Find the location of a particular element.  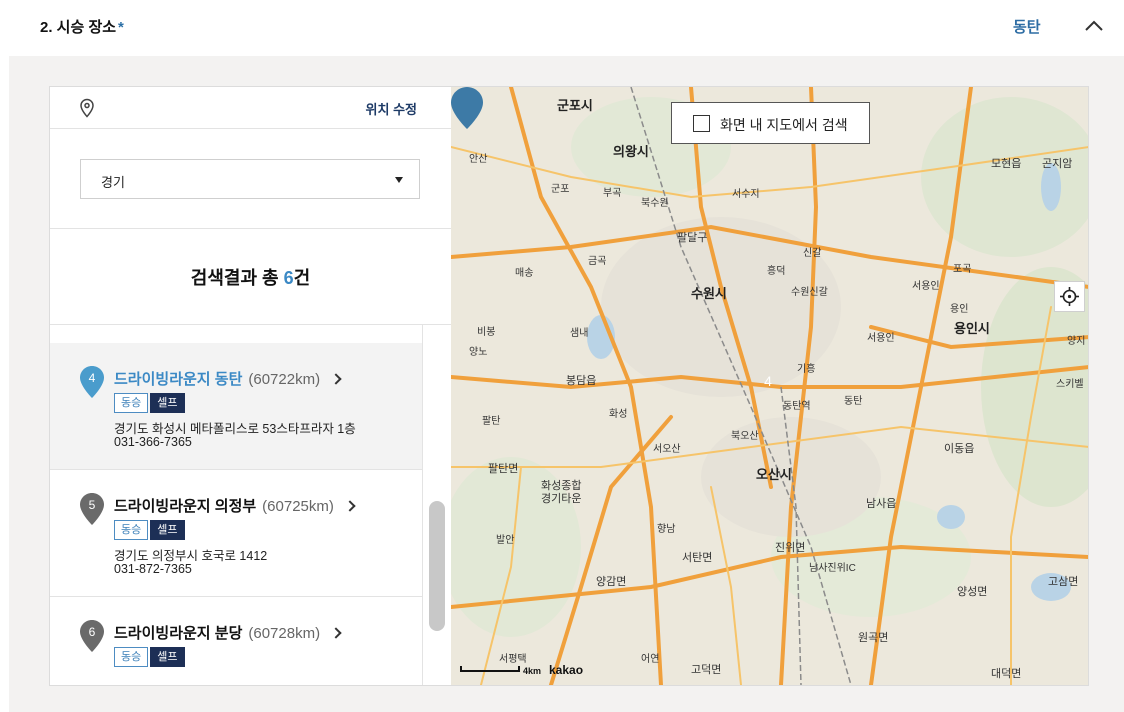

list-scrollbar is located at coordinates (436, 505).